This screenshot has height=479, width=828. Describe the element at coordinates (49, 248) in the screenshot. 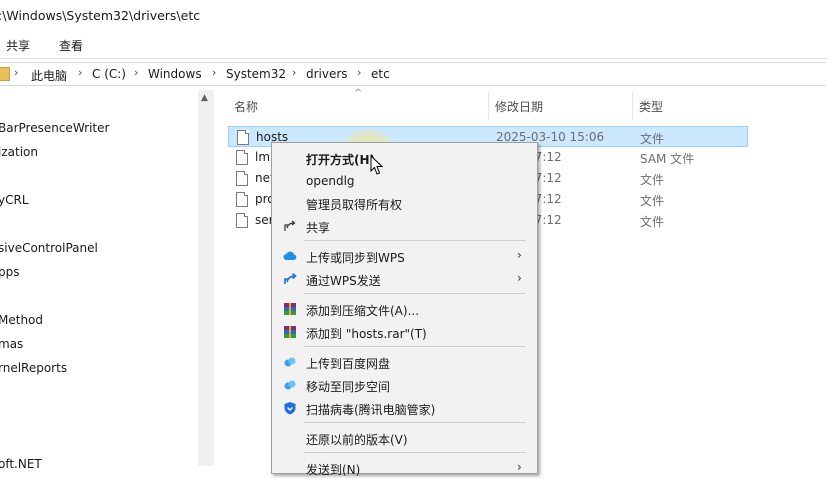

I see `nav-item: siveControlPanel` at that location.